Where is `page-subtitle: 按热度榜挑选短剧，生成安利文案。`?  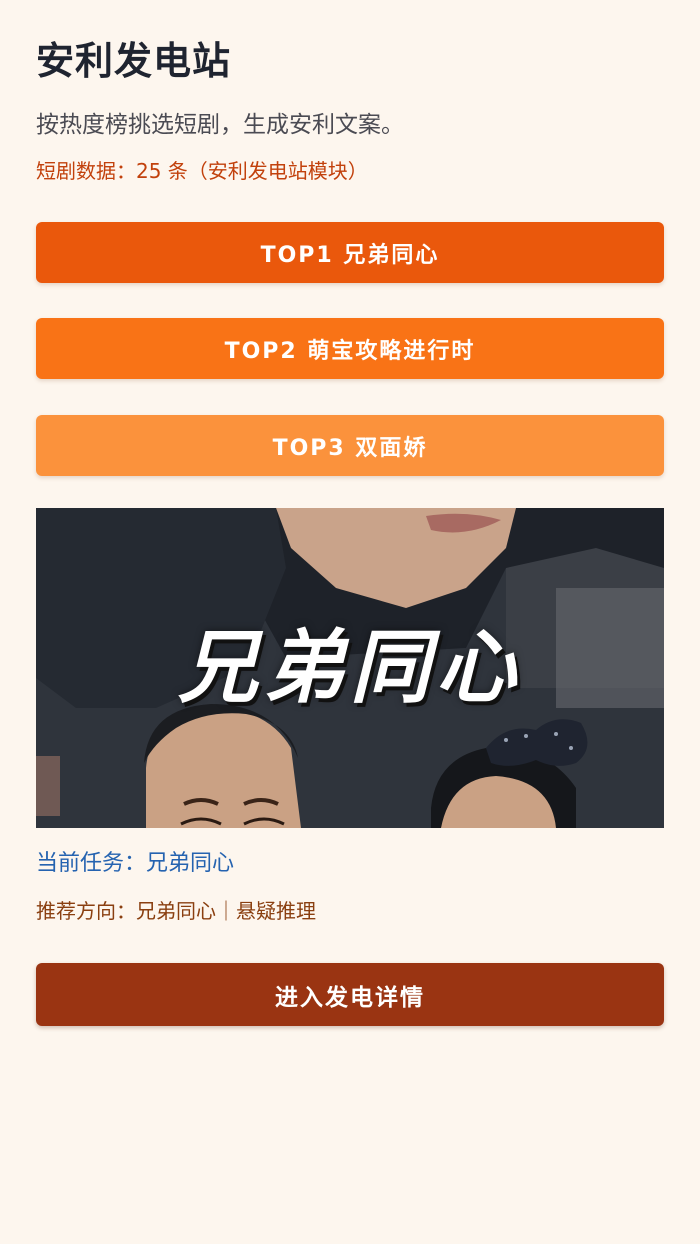
page-subtitle: 按热度榜挑选短剧，生成安利文案。 is located at coordinates (220, 125).